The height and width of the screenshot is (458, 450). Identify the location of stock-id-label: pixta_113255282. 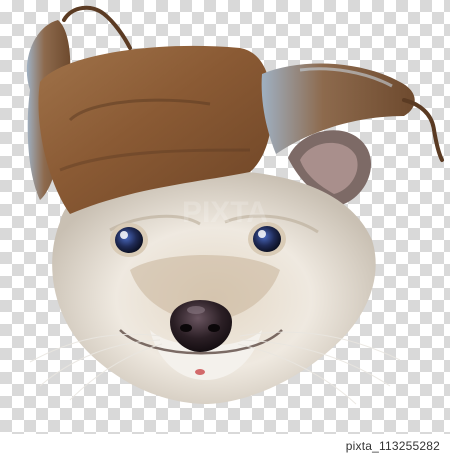
(392, 446).